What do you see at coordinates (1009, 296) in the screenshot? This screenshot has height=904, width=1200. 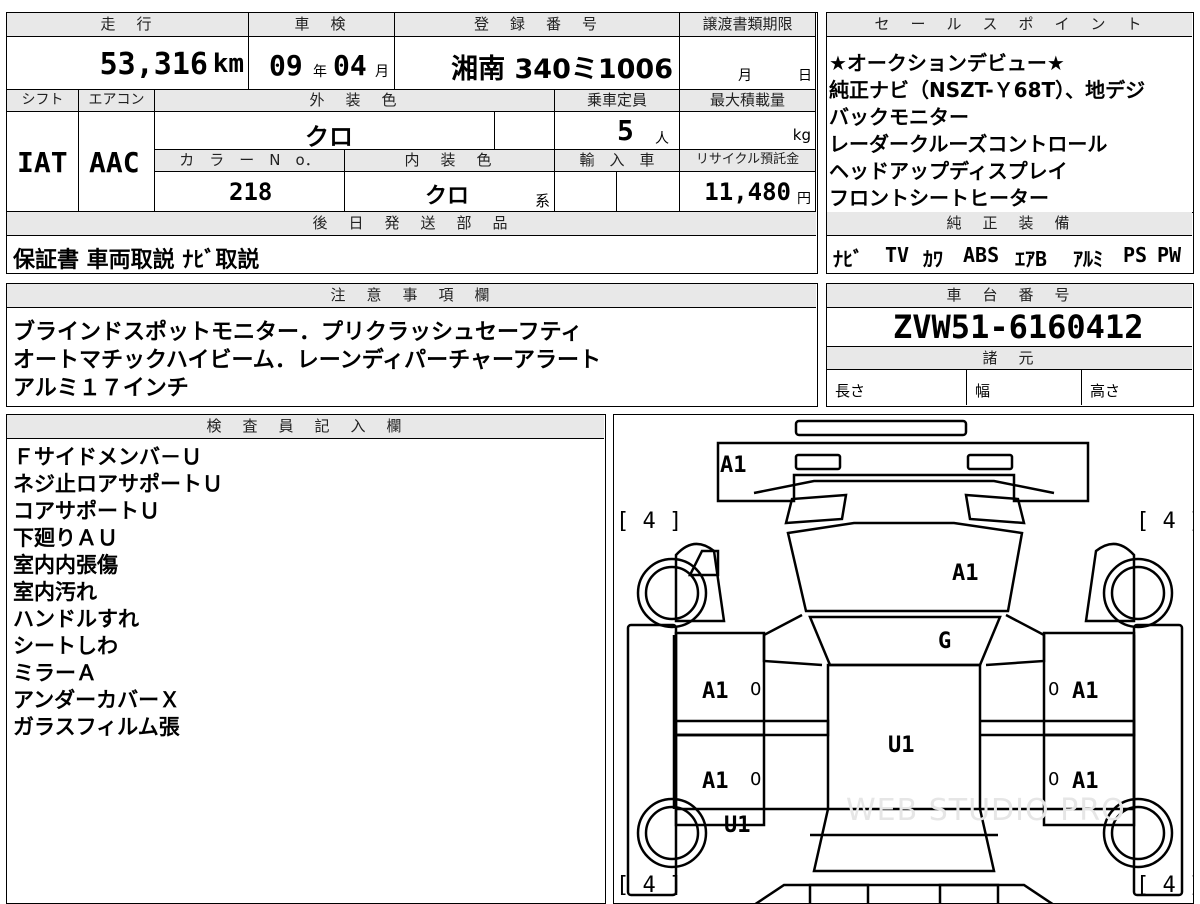 I see `chassis-header: 車 台 番 号` at bounding box center [1009, 296].